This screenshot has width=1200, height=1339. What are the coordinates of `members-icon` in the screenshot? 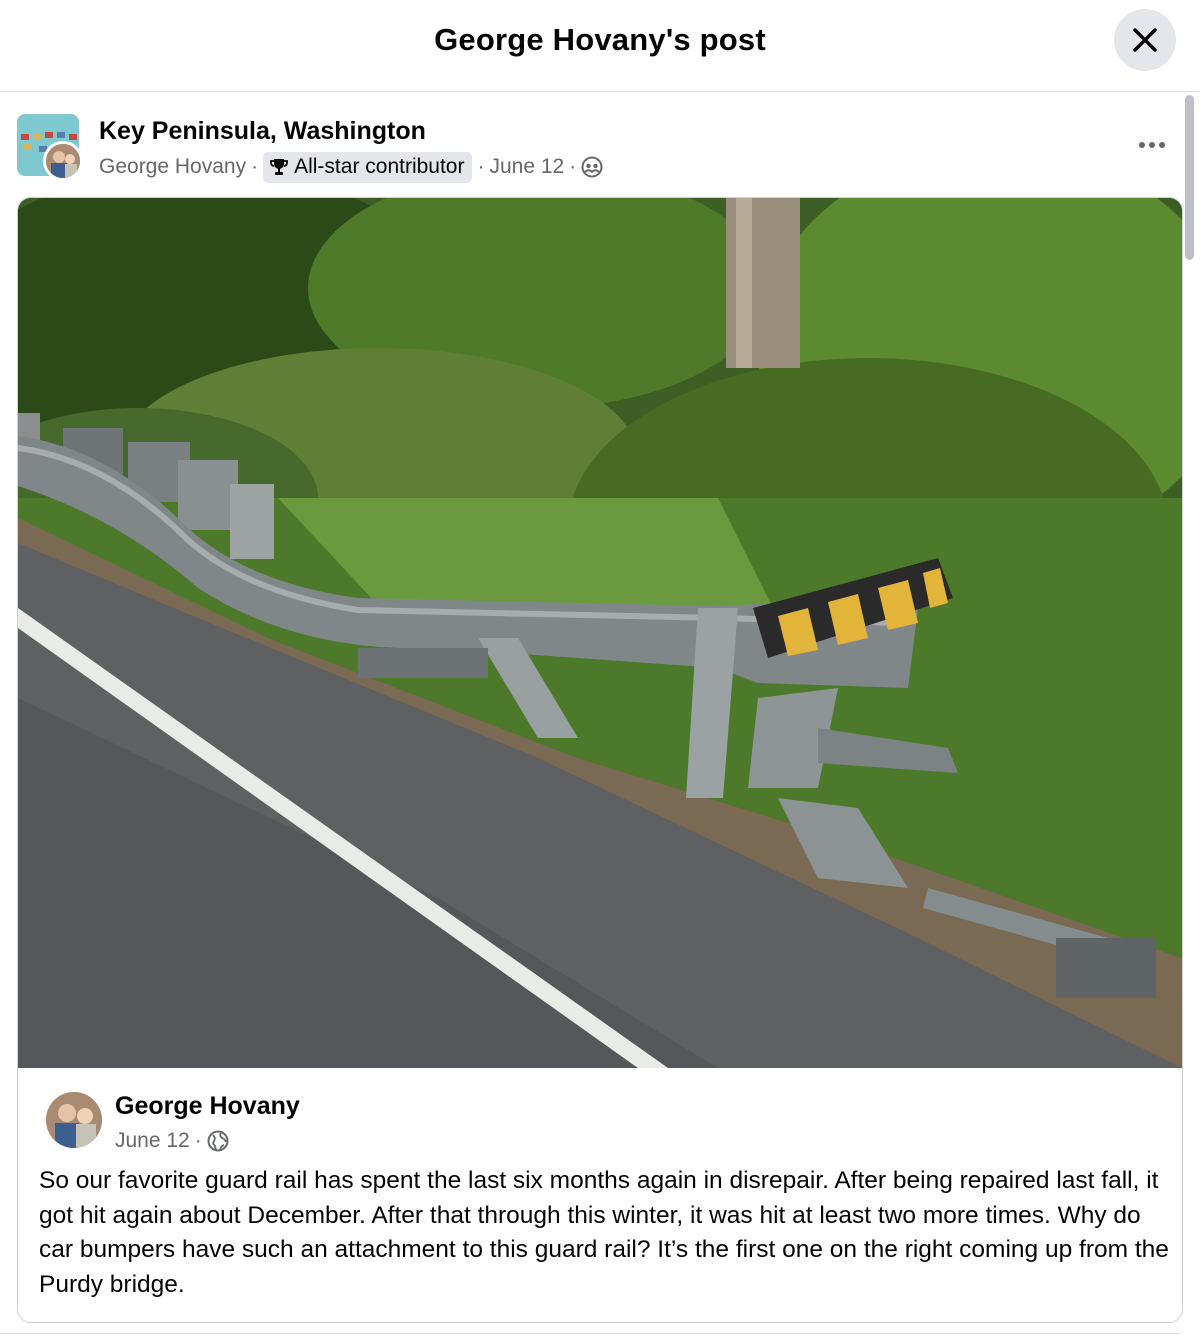 It's located at (592, 167).